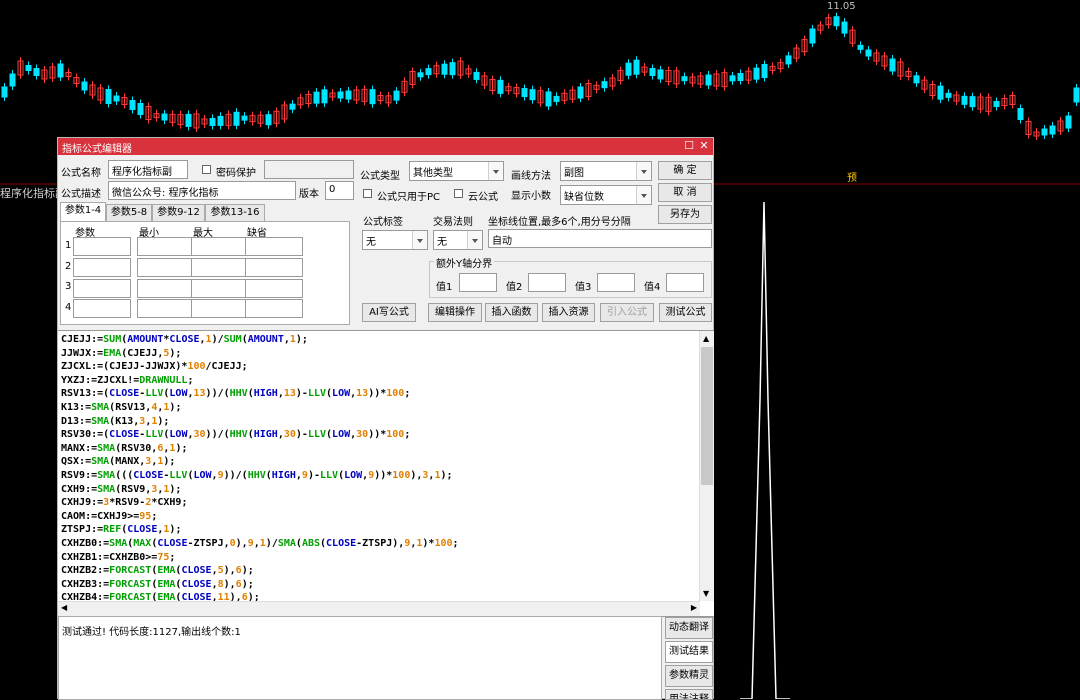 This screenshot has width=1080, height=700. Describe the element at coordinates (235, 212) in the screenshot. I see `tab-params-13-16: 参数13-16` at that location.